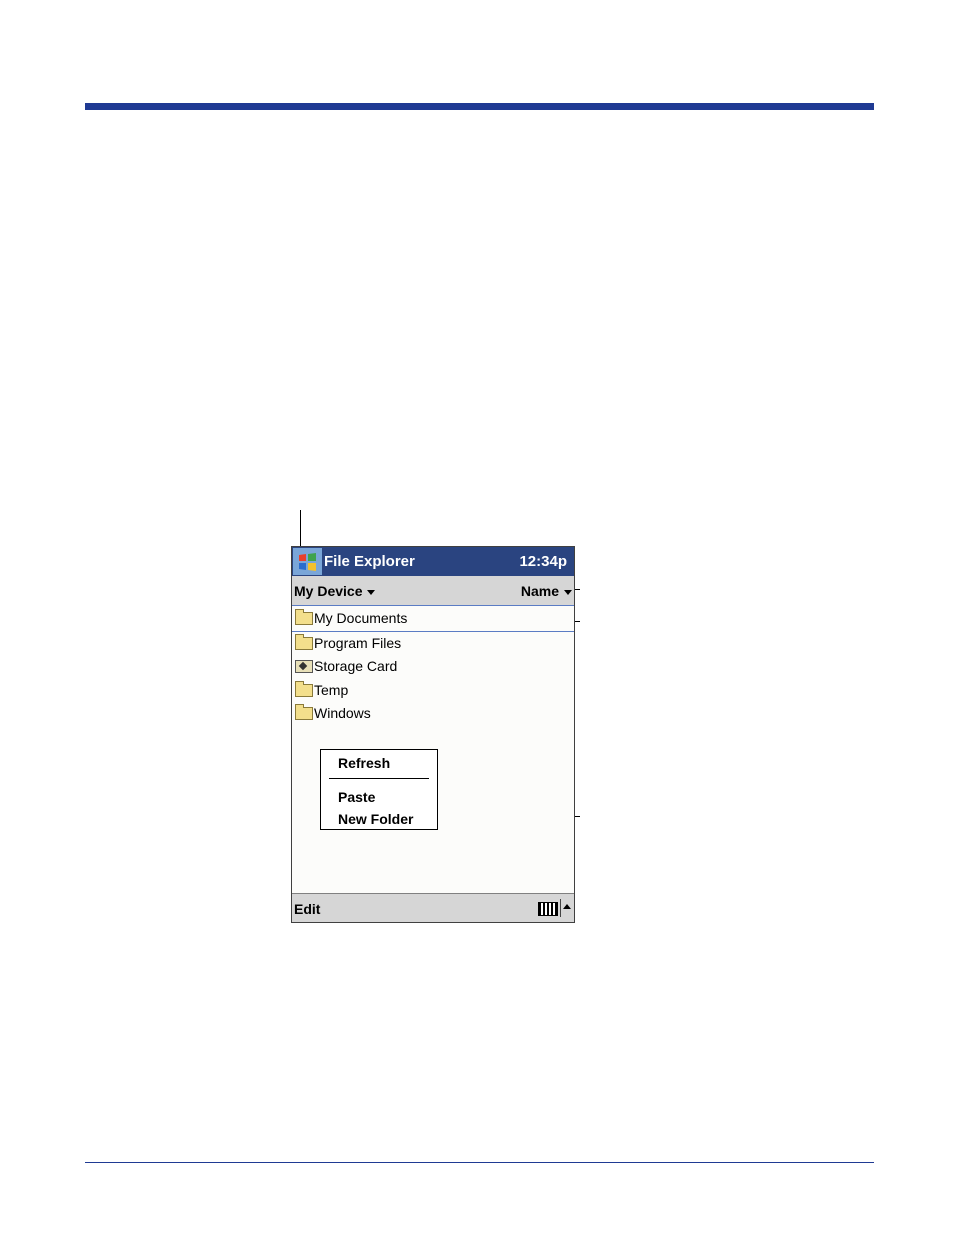 This screenshot has width=954, height=1235. What do you see at coordinates (479, 106) in the screenshot?
I see `header-rule` at bounding box center [479, 106].